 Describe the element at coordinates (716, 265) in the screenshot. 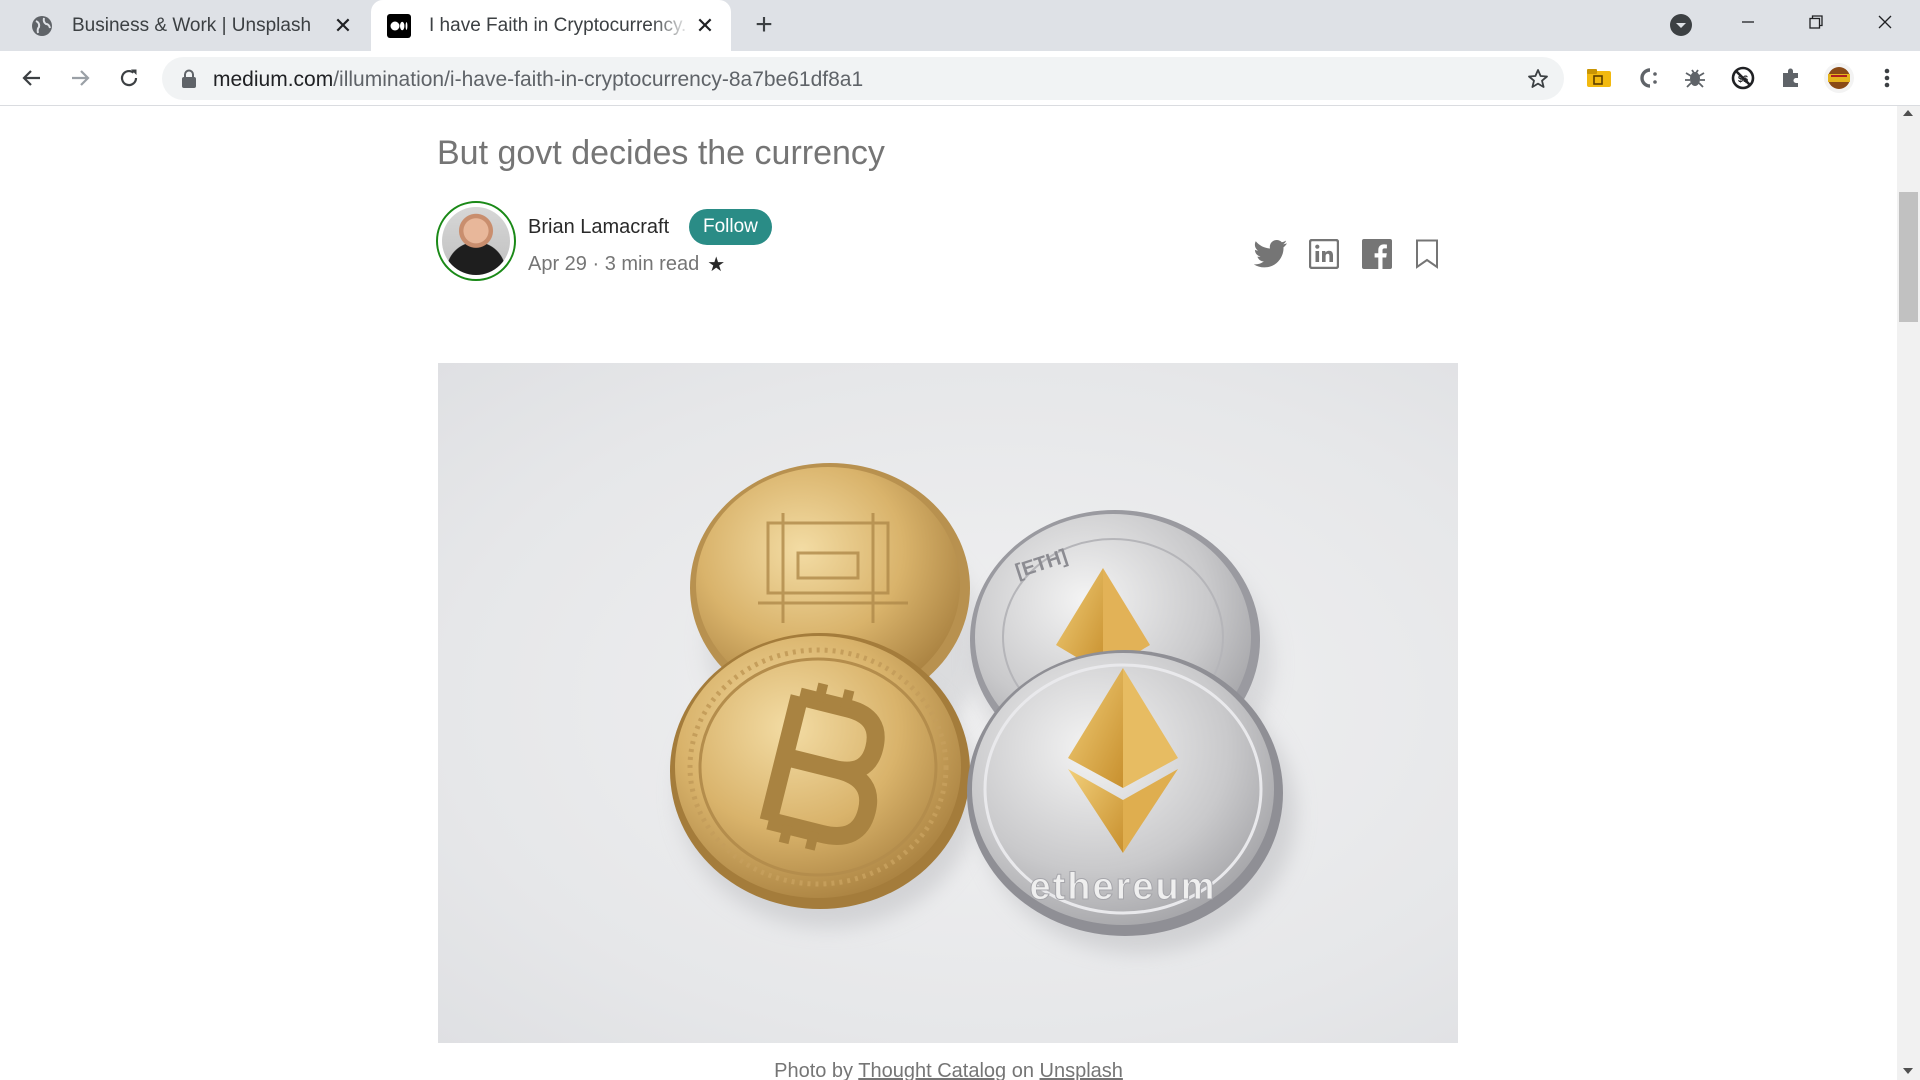

I see `member-star-icon: ★` at that location.